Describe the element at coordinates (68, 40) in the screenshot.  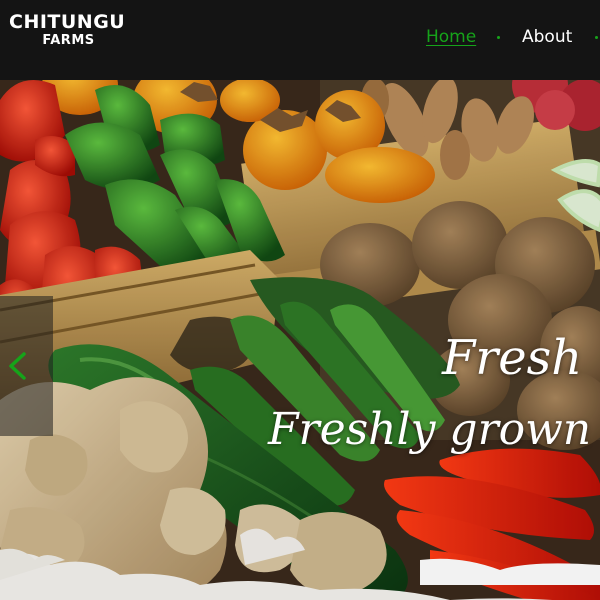
I see `brand-subname: FARMS` at that location.